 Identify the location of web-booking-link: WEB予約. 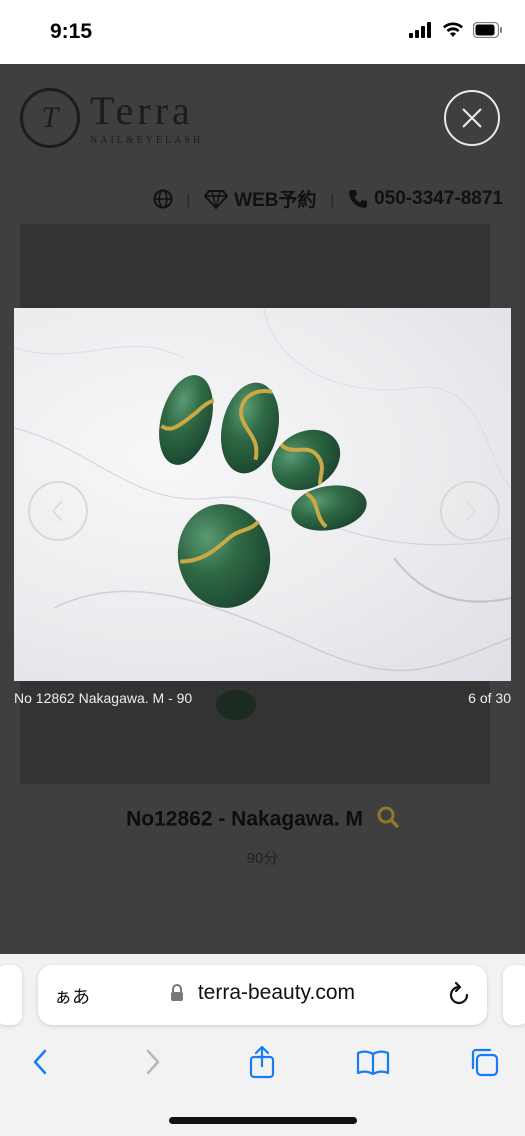
(260, 198).